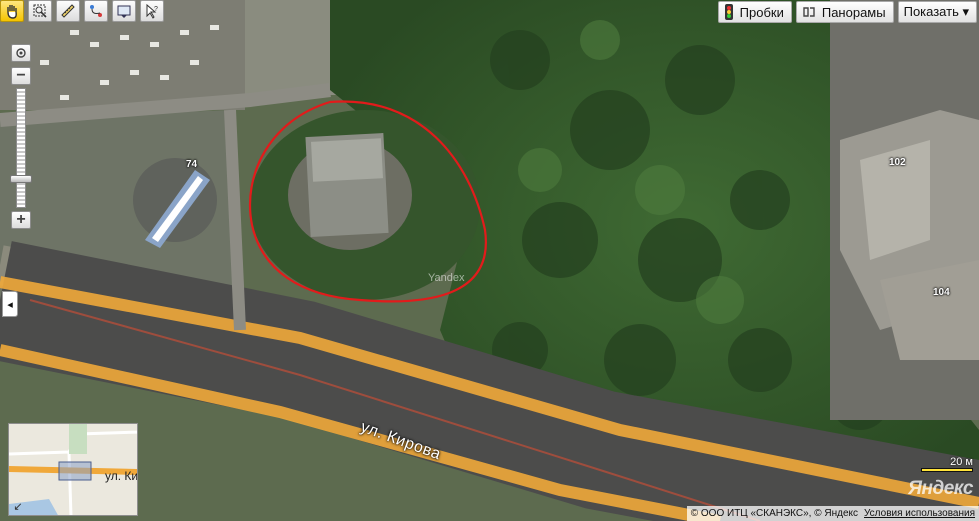  I want to click on zoom-slider-handle, so click(21, 179).